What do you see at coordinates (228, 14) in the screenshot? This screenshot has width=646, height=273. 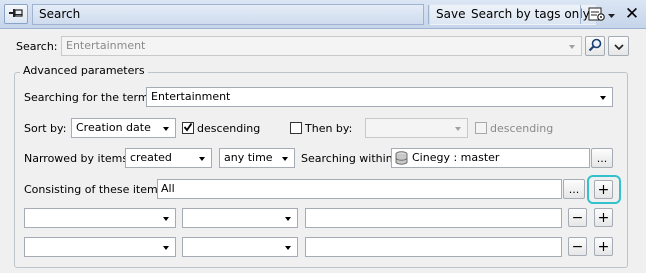 I see `window-title: Search` at bounding box center [228, 14].